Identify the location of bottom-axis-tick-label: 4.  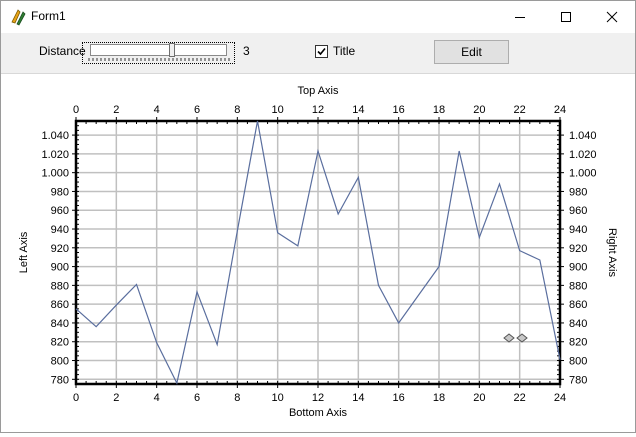
(157, 398).